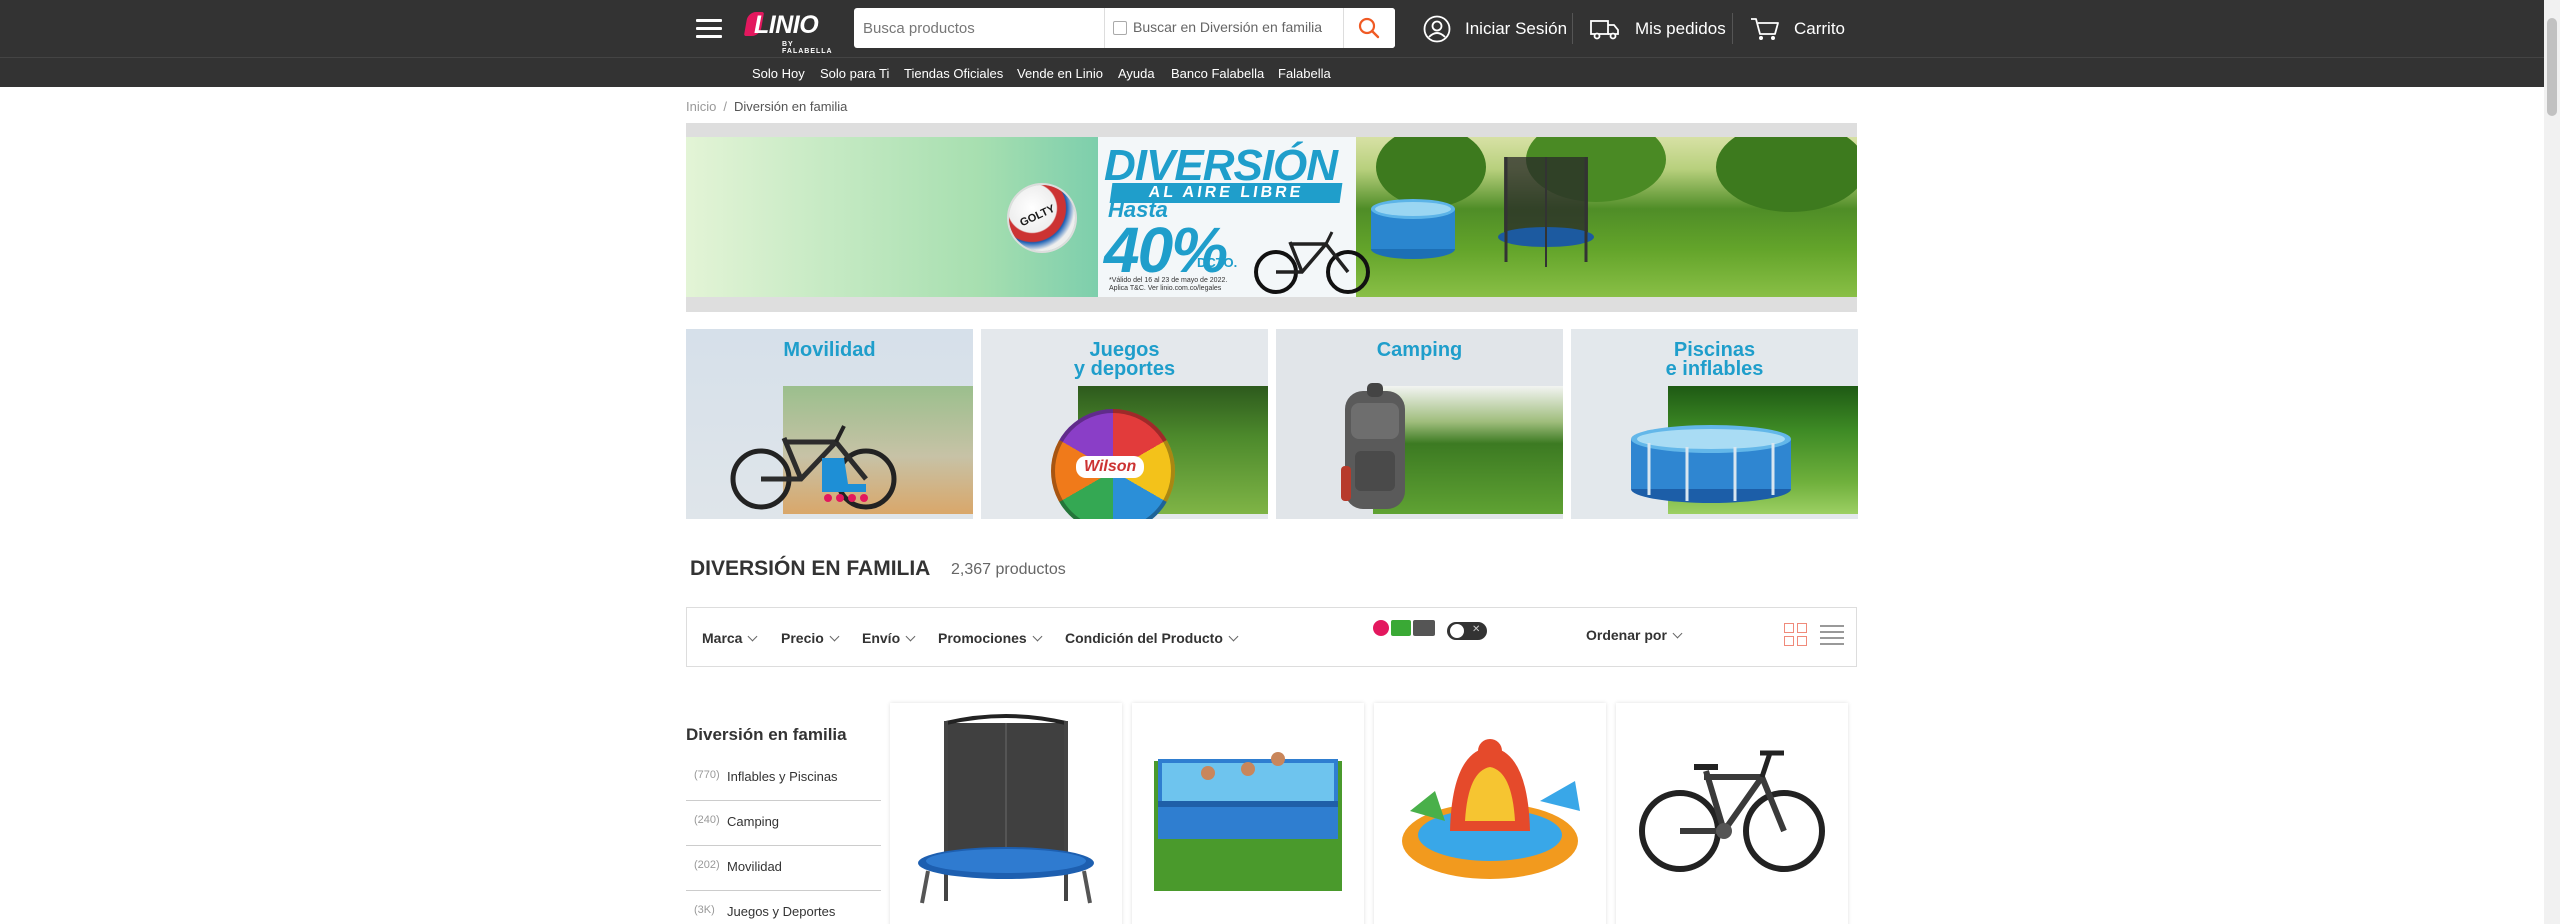 The height and width of the screenshot is (924, 2560). What do you see at coordinates (1604, 29) in the screenshot?
I see `truck-icon` at bounding box center [1604, 29].